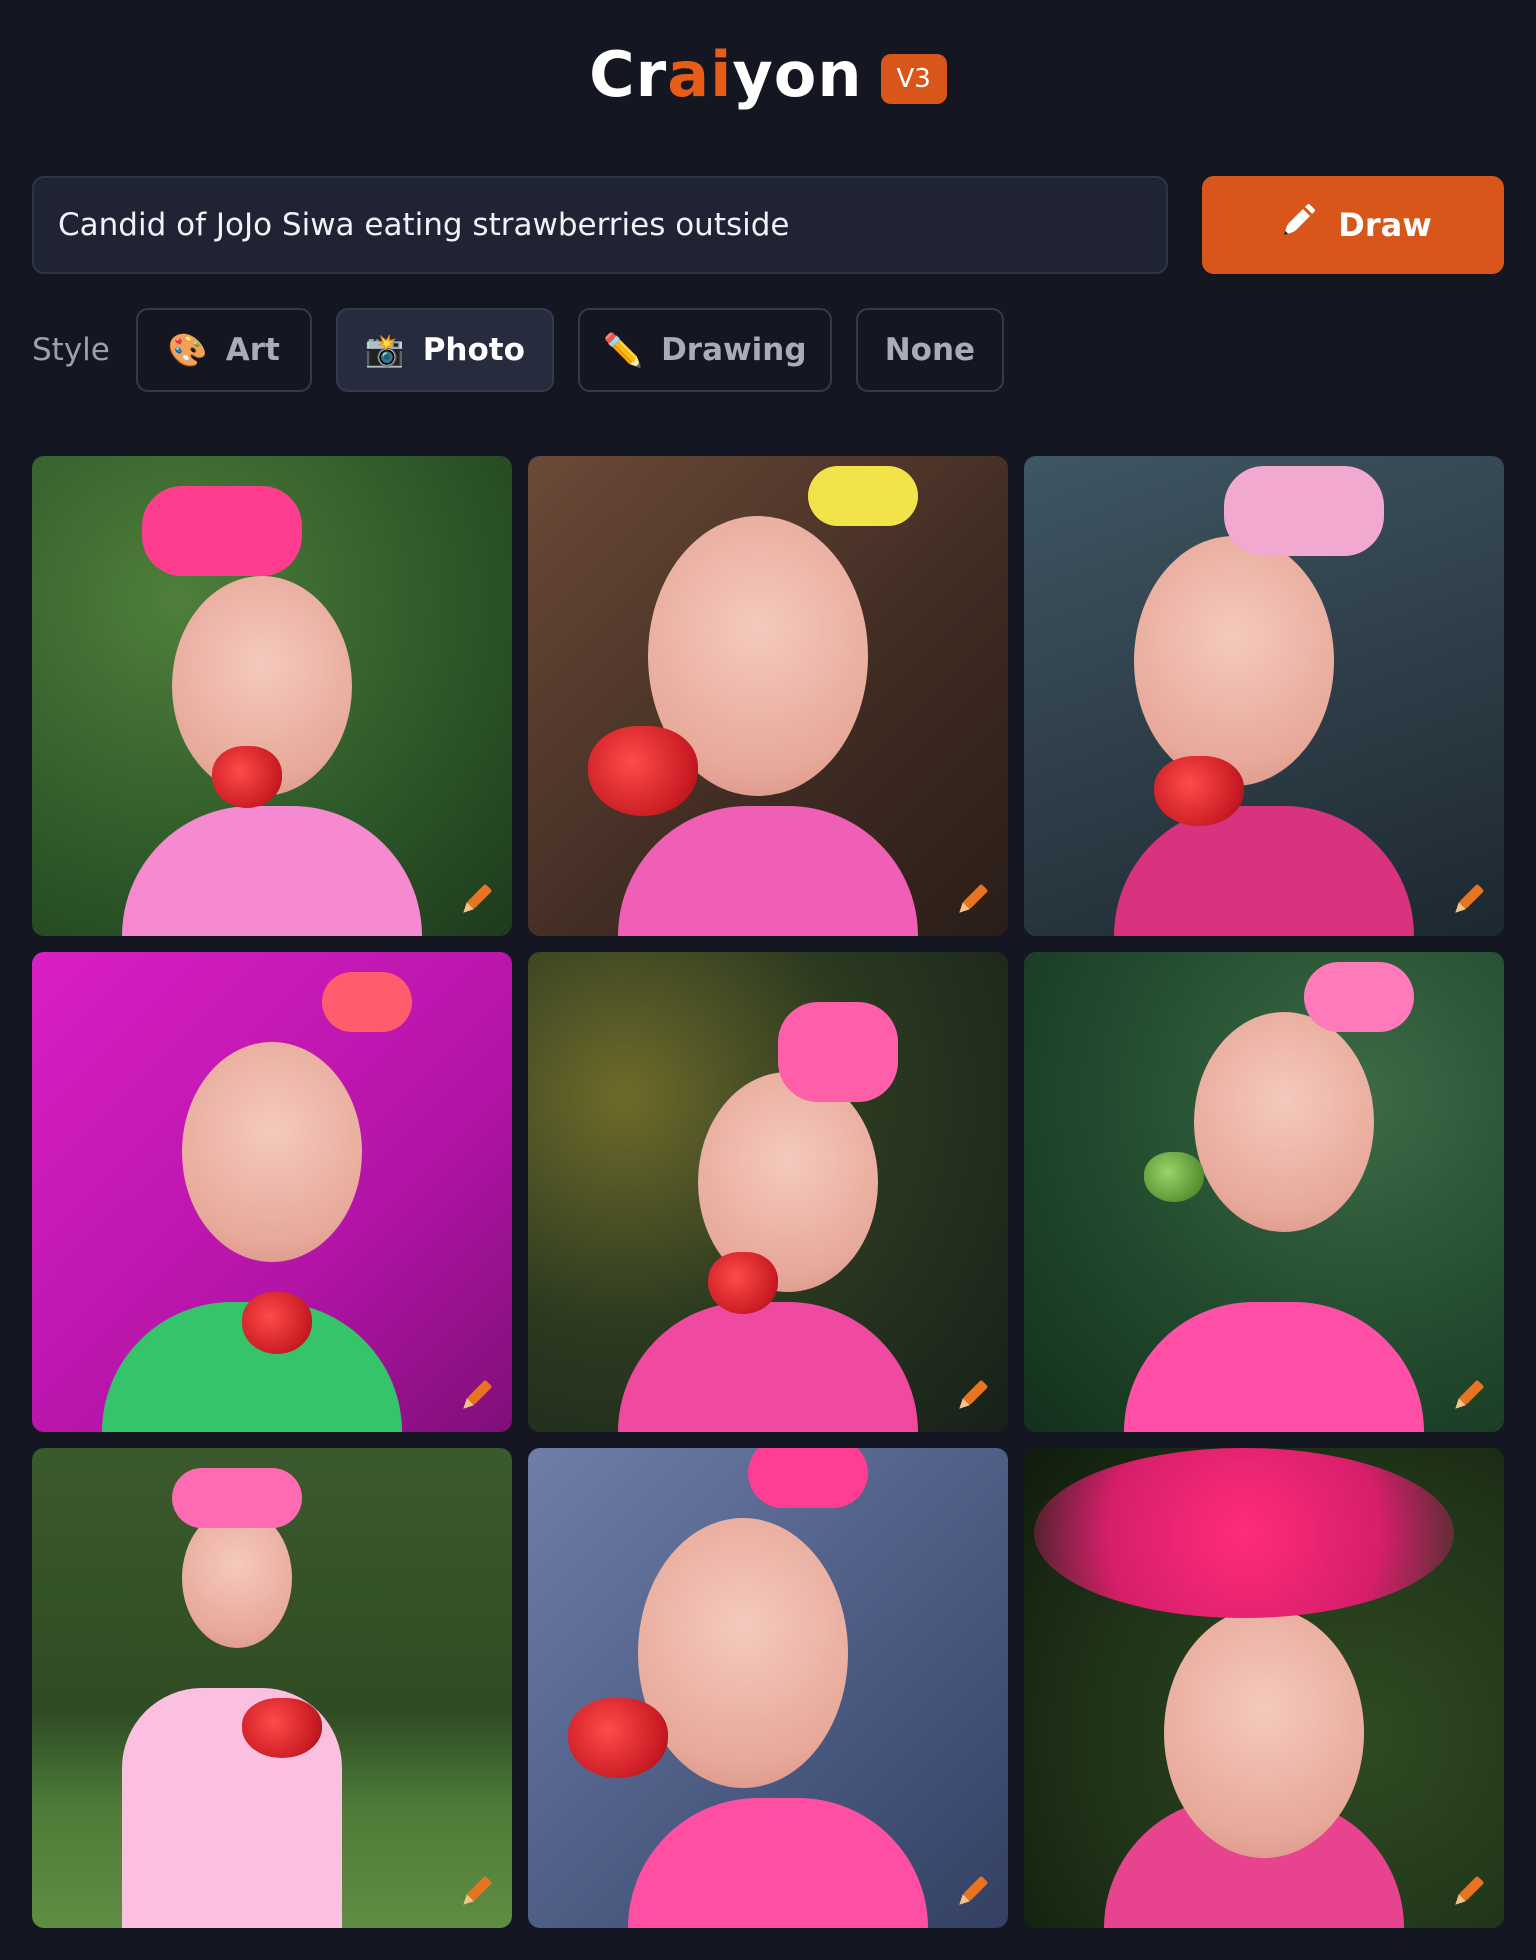 This screenshot has height=1960, width=1536. What do you see at coordinates (1174, 1177) in the screenshot?
I see `food-item` at bounding box center [1174, 1177].